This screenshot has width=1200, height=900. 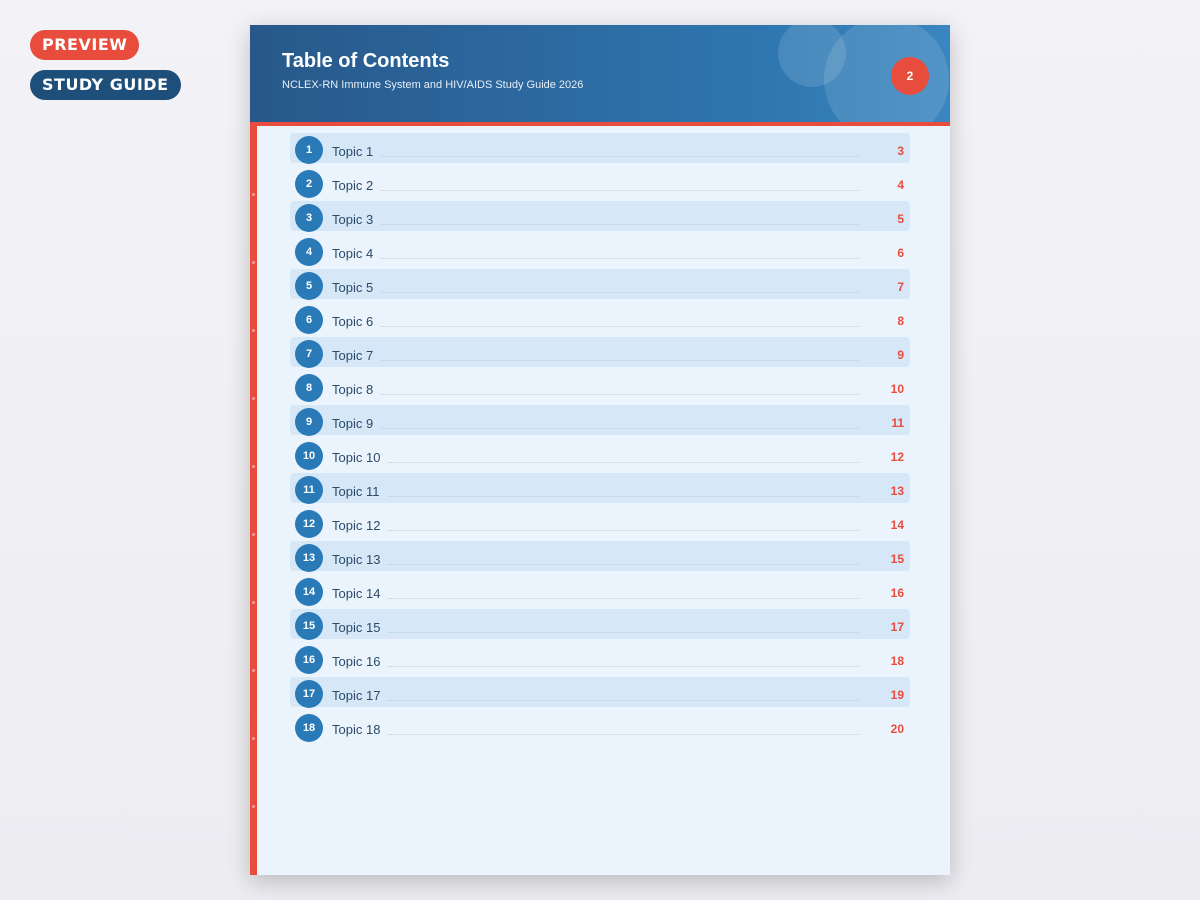 What do you see at coordinates (353, 321) in the screenshot?
I see `toc-entry-title: Topic 6` at bounding box center [353, 321].